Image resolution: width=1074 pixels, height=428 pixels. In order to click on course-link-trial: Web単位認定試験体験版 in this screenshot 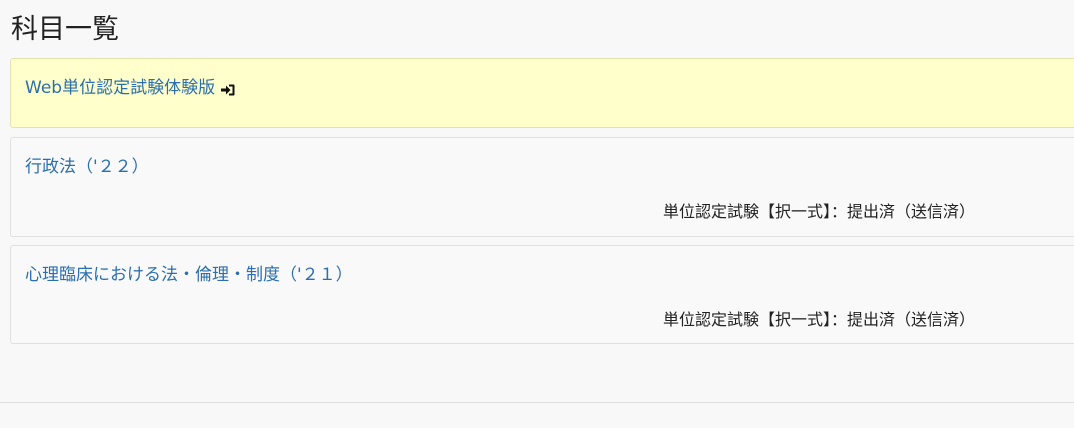, I will do `click(130, 85)`.